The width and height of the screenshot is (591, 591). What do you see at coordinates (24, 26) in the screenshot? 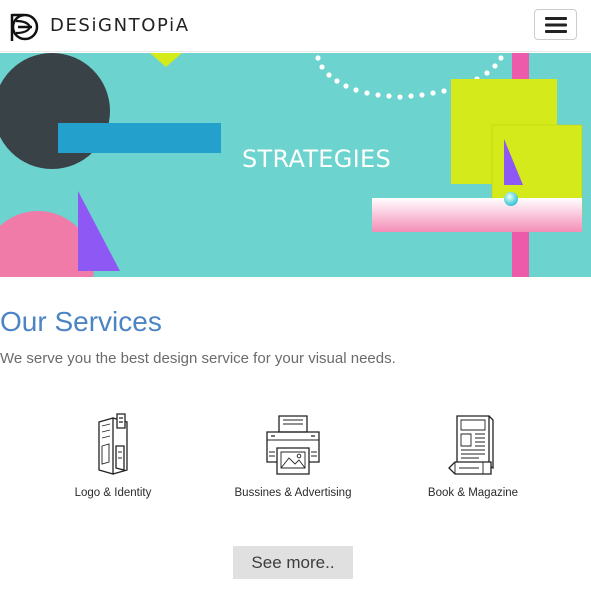
I see `design-logo-icon` at bounding box center [24, 26].